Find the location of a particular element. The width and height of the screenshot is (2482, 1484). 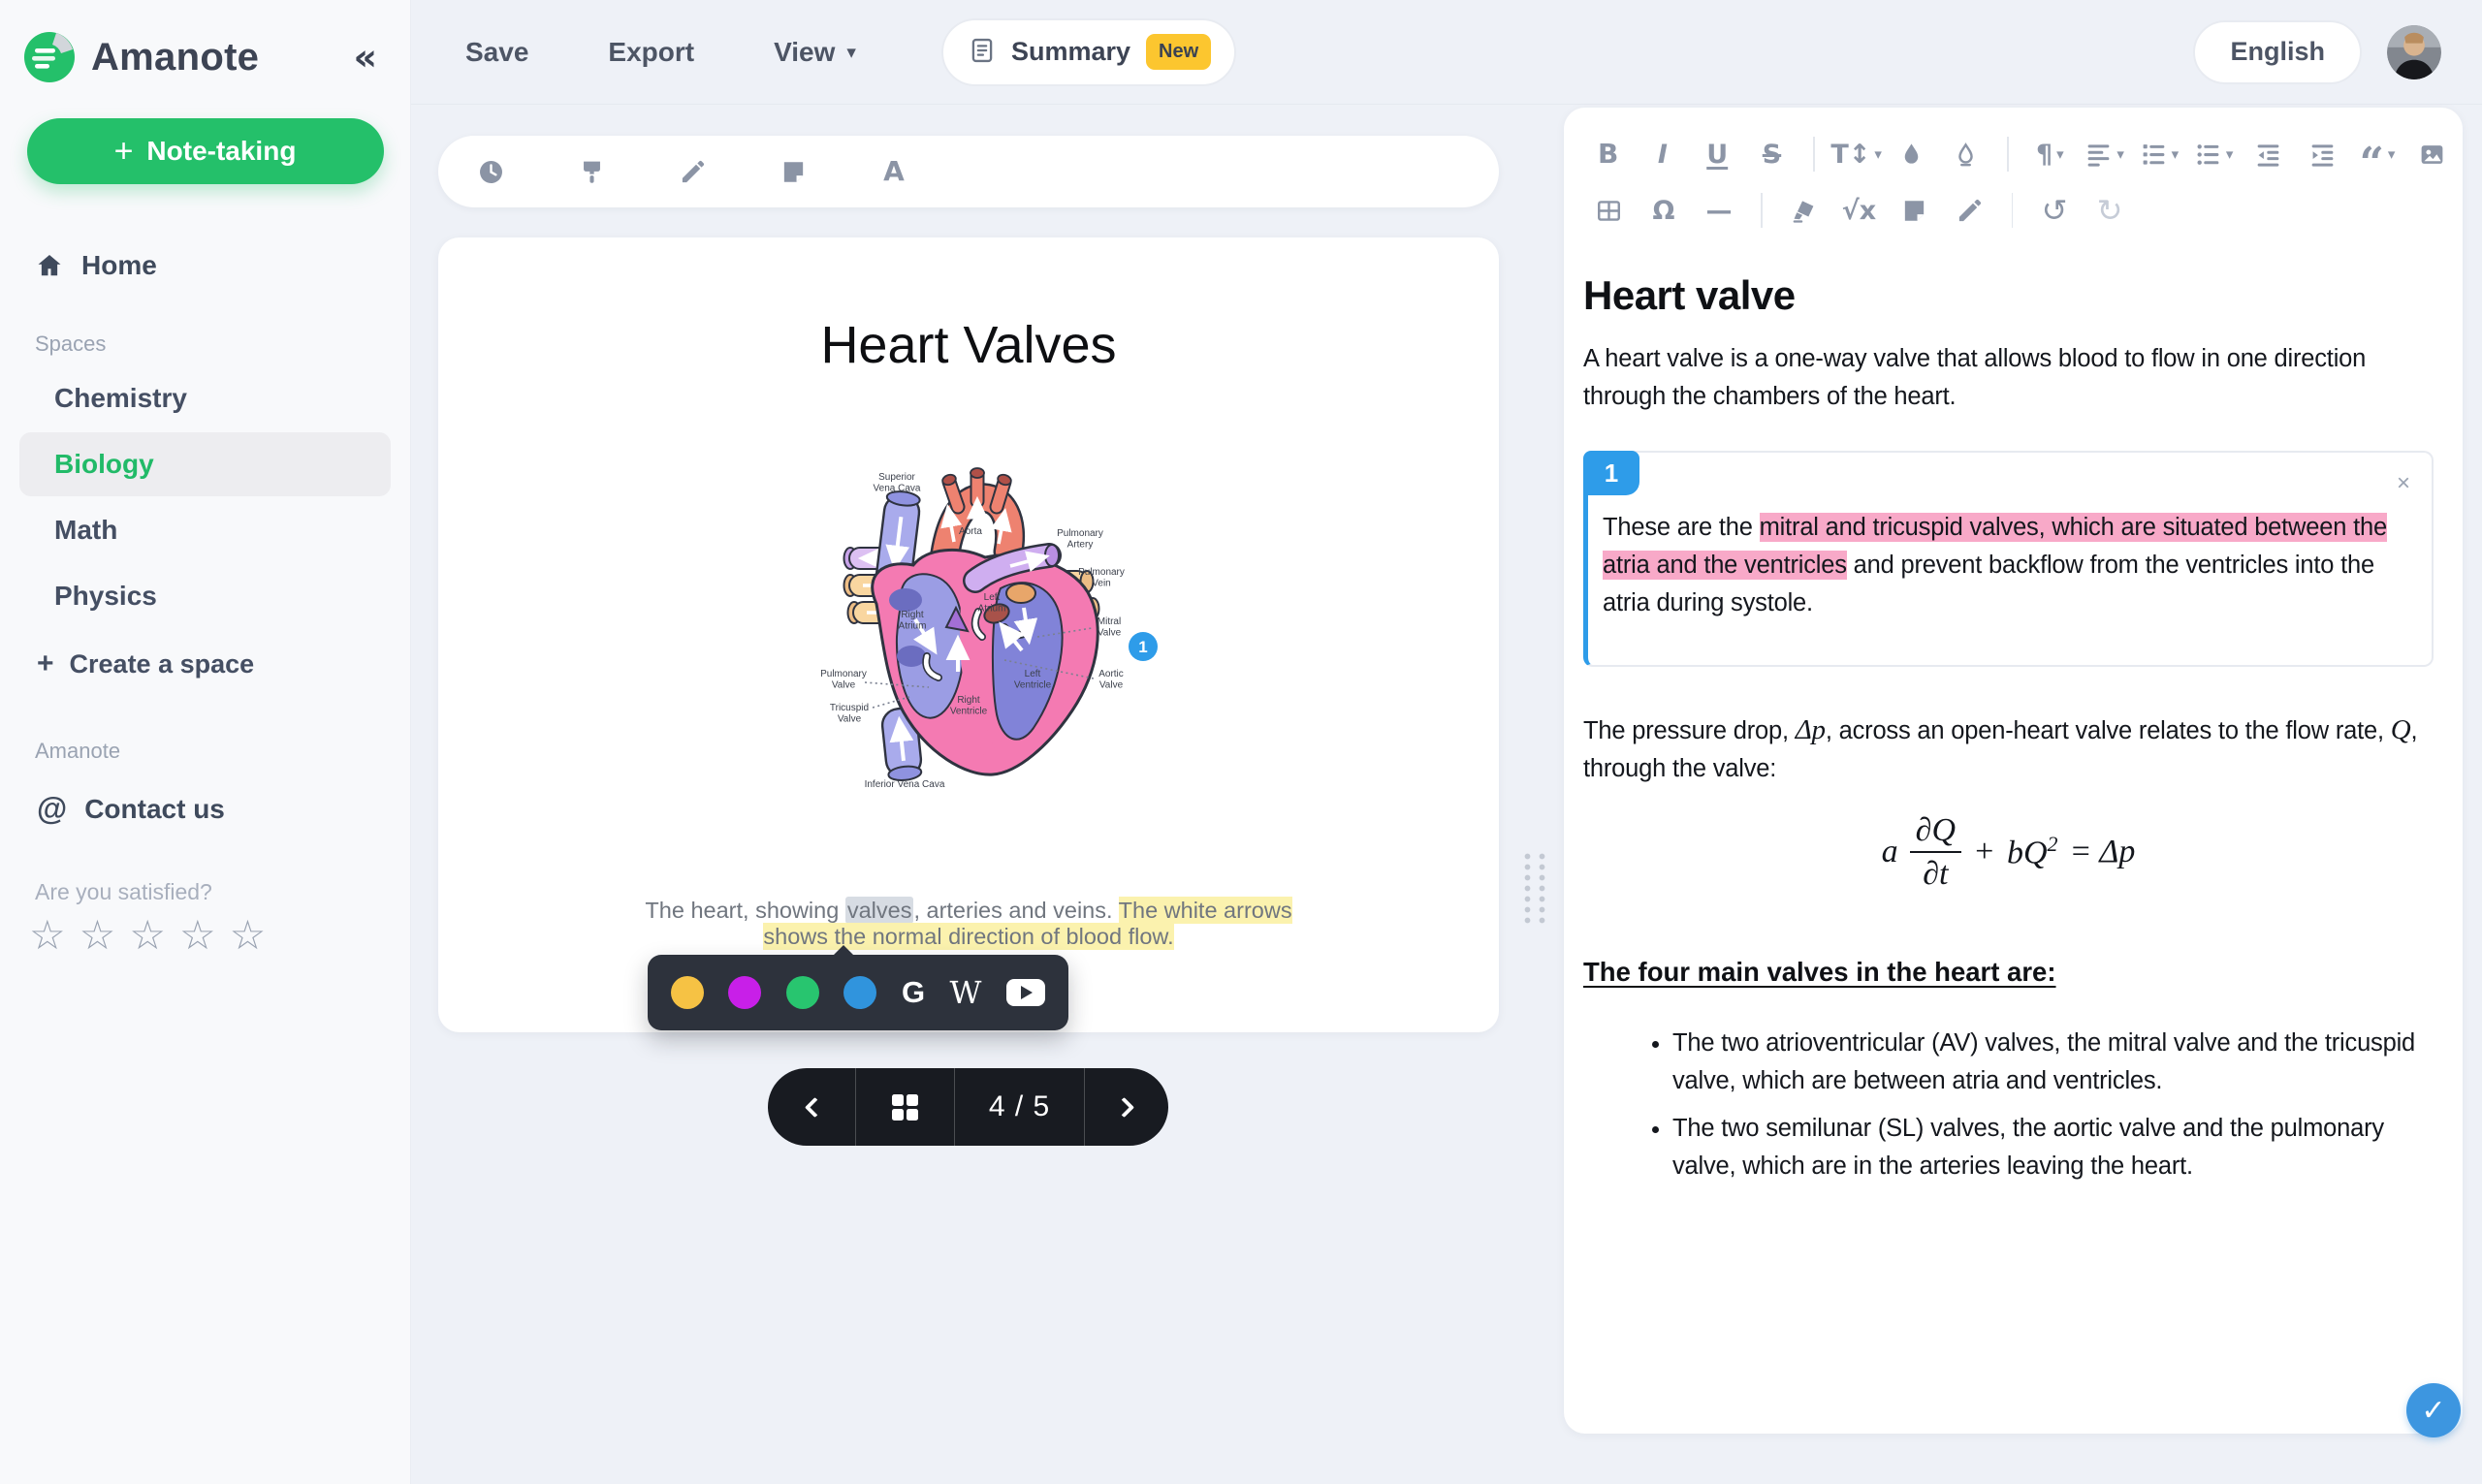

sidebar-item-biology: Biology is located at coordinates (205, 464).